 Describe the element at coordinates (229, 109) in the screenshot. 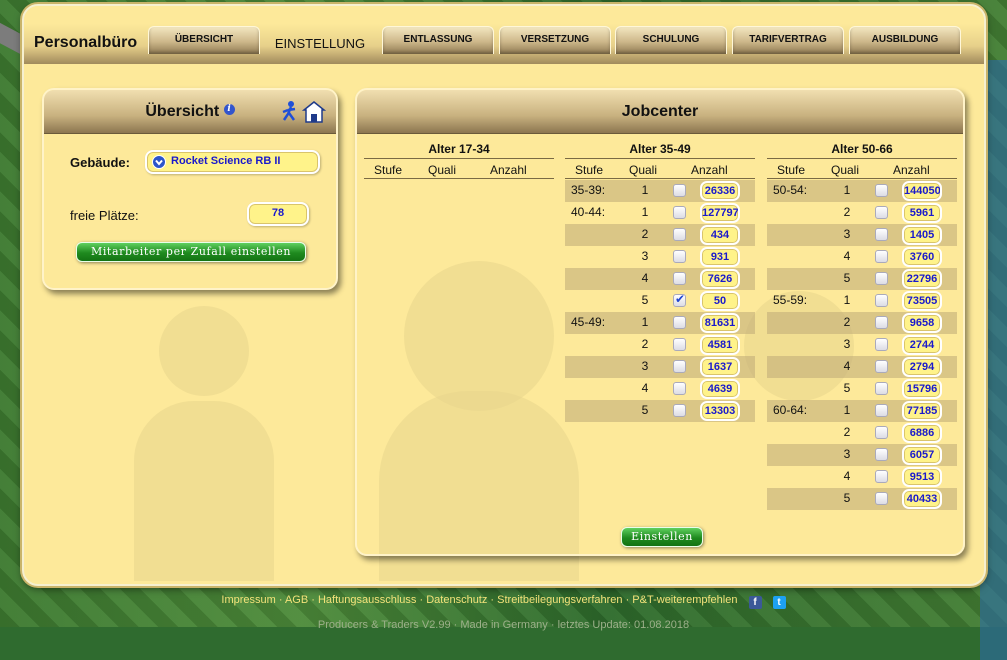

I see `info-icon: i` at that location.